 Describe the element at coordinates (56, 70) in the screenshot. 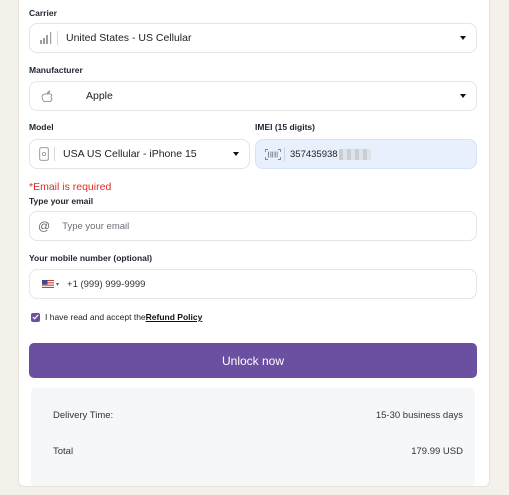

I see `manufacturer-label: Manufacturer` at that location.